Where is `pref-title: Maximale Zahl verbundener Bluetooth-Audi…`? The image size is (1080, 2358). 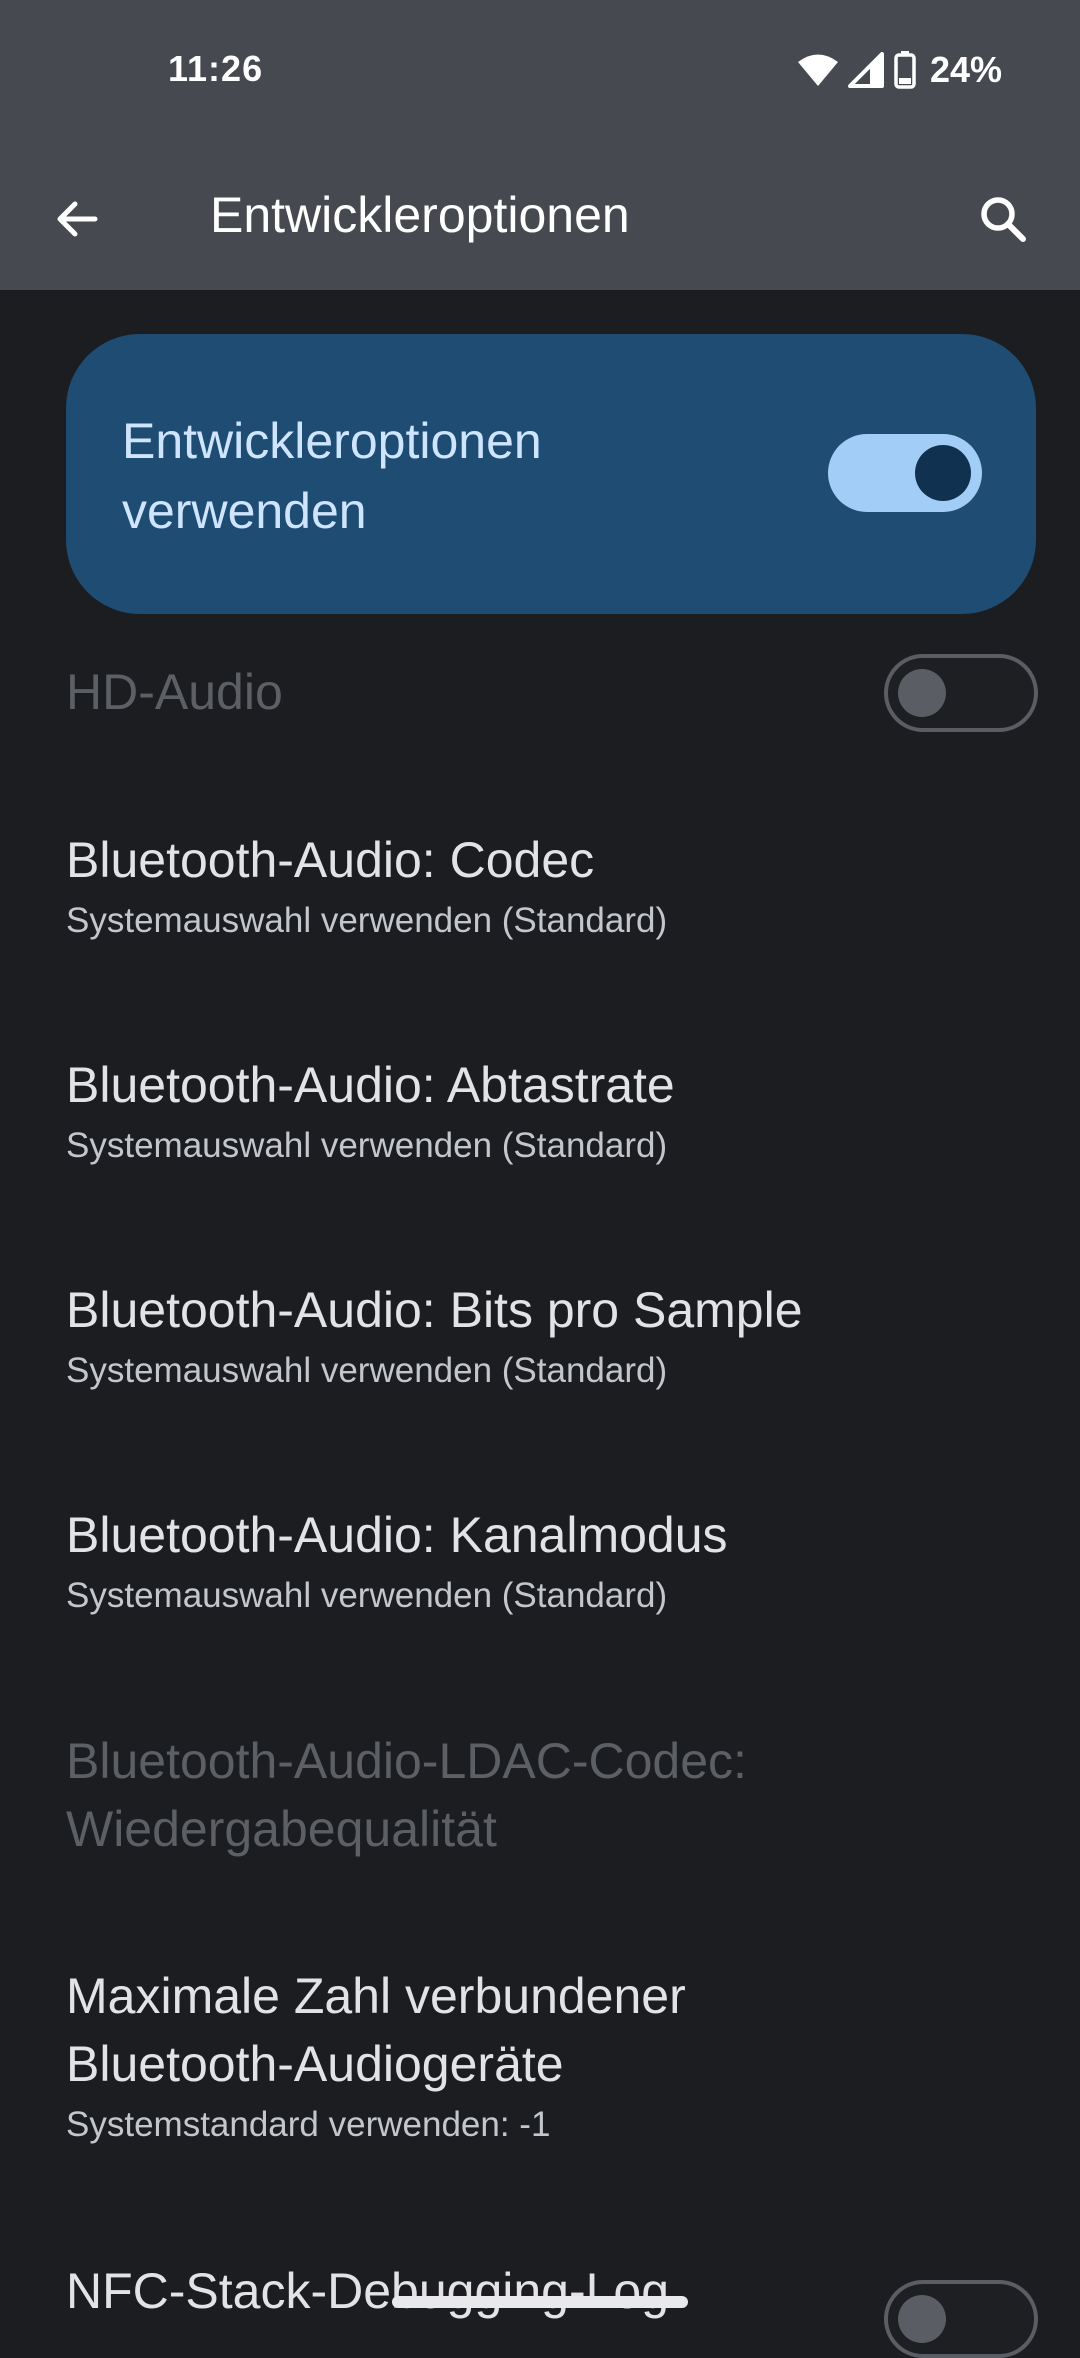 pref-title: Maximale Zahl verbundener Bluetooth-Audi… is located at coordinates (376, 2030).